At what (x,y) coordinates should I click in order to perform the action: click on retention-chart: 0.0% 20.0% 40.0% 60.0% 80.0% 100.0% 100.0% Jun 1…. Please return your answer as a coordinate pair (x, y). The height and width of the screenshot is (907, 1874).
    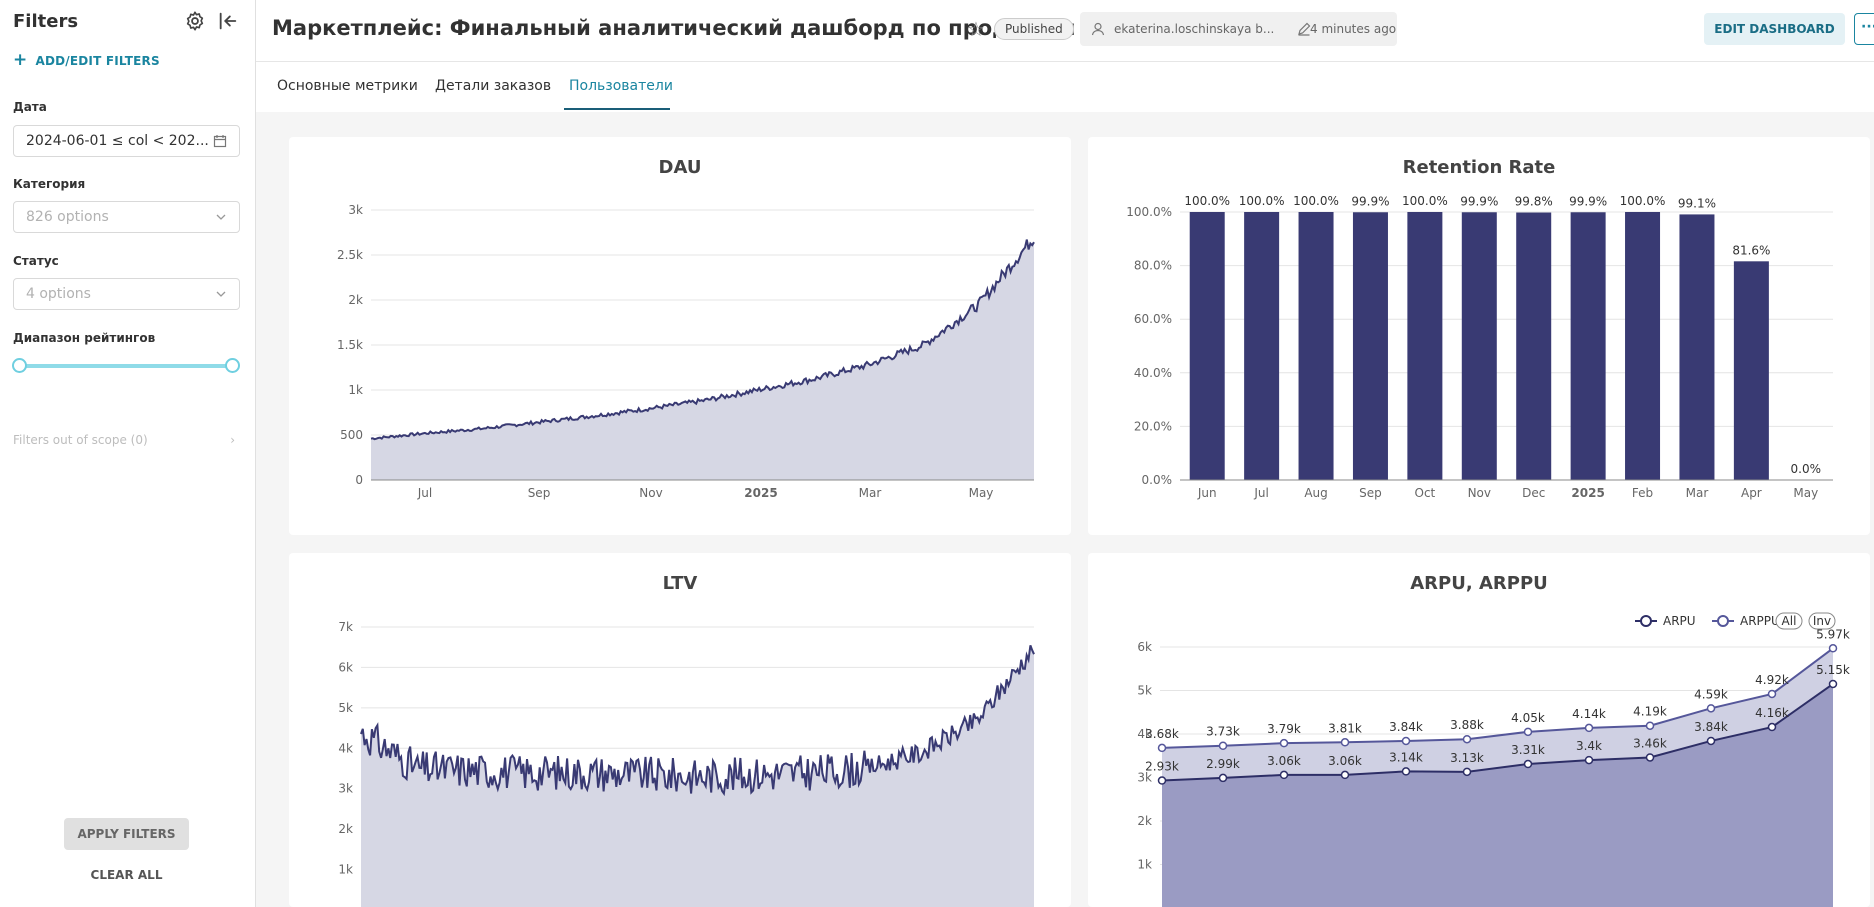
    Looking at the image, I should click on (1479, 347).